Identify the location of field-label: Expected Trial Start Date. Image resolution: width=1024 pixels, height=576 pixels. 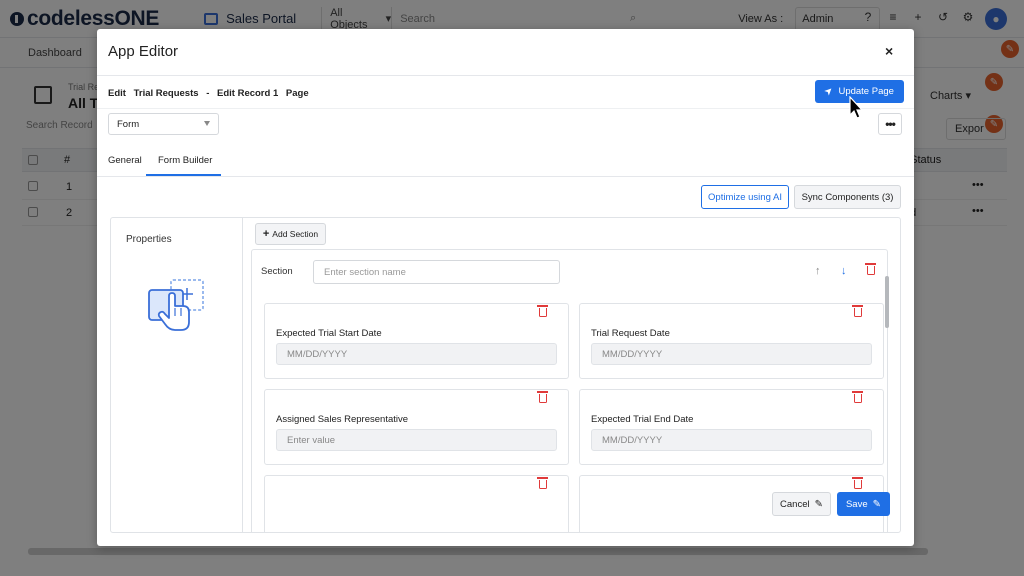
(329, 333).